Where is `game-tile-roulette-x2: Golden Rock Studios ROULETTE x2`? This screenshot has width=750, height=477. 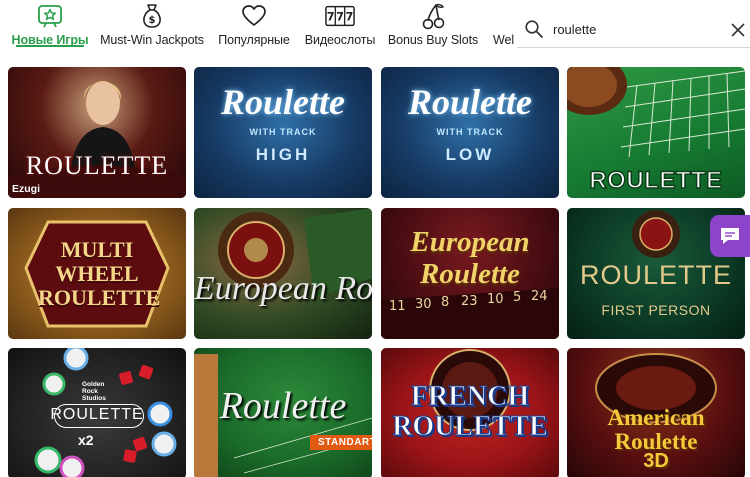
game-tile-roulette-x2: Golden Rock Studios ROULETTE x2 is located at coordinates (97, 412).